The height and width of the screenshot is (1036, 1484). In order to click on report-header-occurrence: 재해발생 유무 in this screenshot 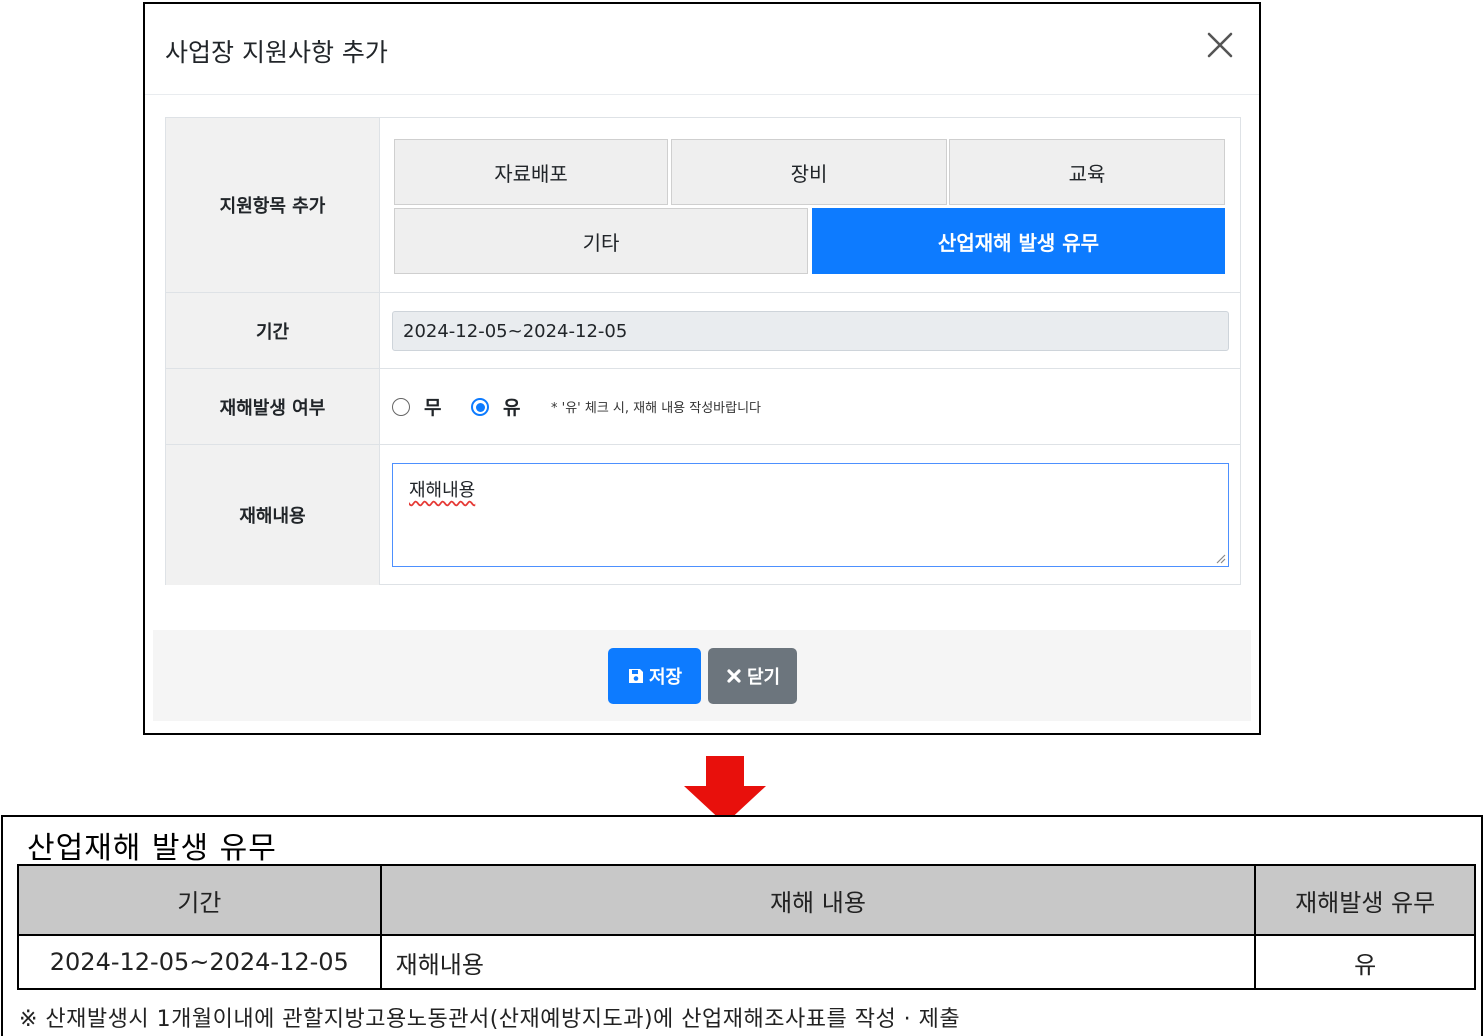, I will do `click(1365, 900)`.